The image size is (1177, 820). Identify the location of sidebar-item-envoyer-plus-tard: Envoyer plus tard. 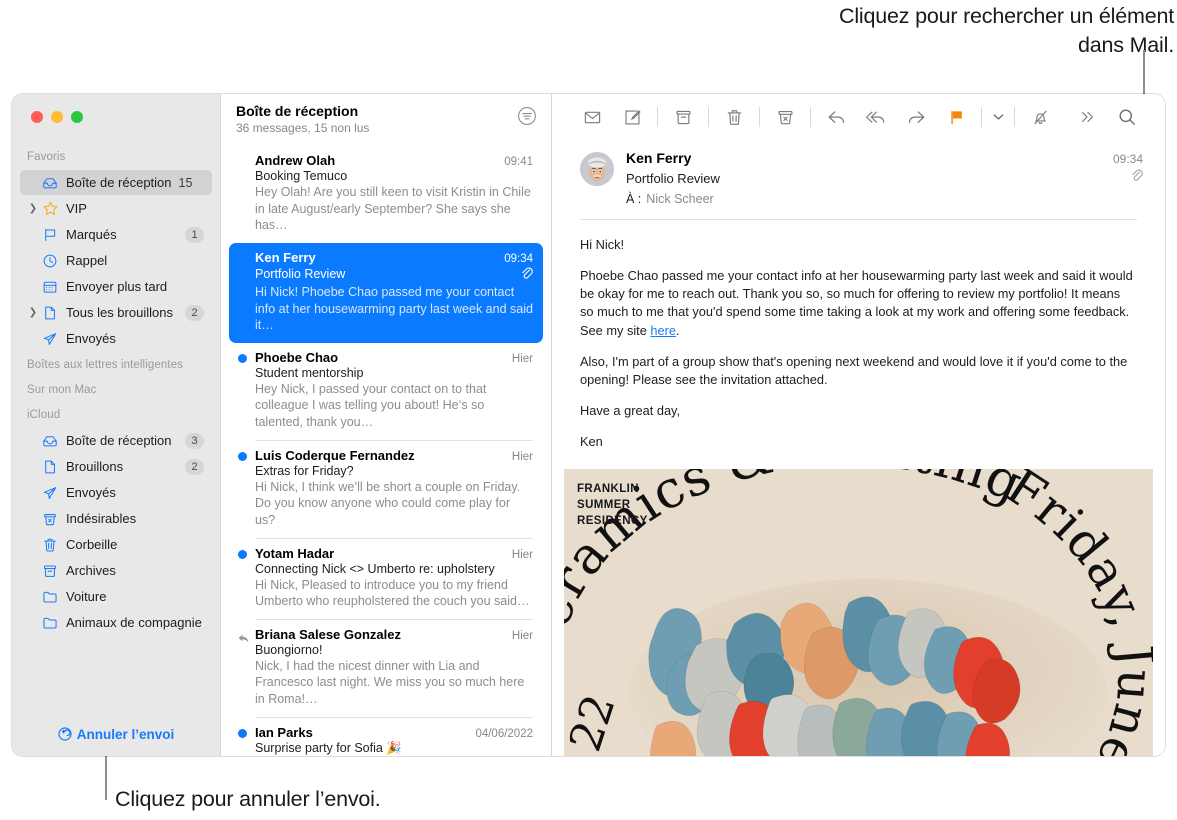
(116, 286).